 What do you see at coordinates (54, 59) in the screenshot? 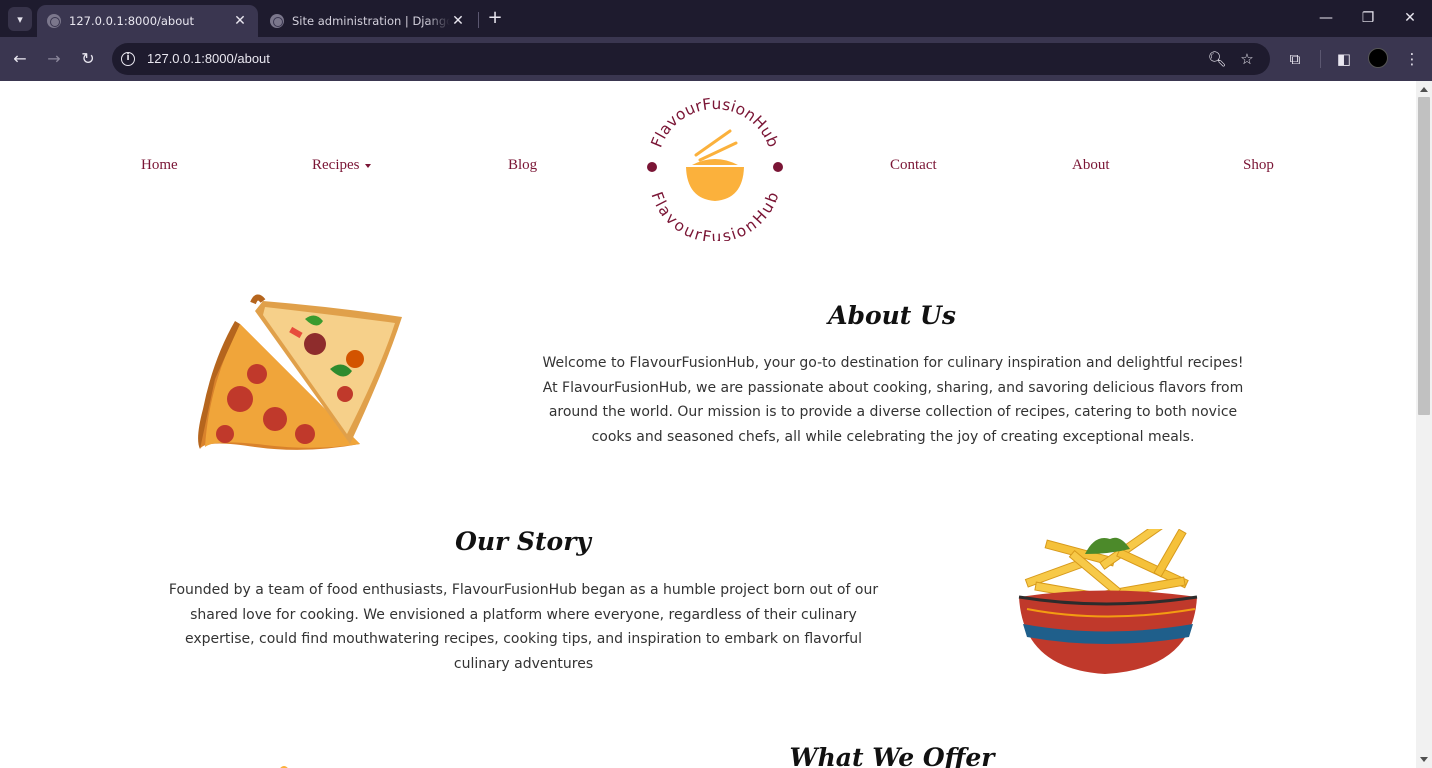
I see `forward-button: →` at bounding box center [54, 59].